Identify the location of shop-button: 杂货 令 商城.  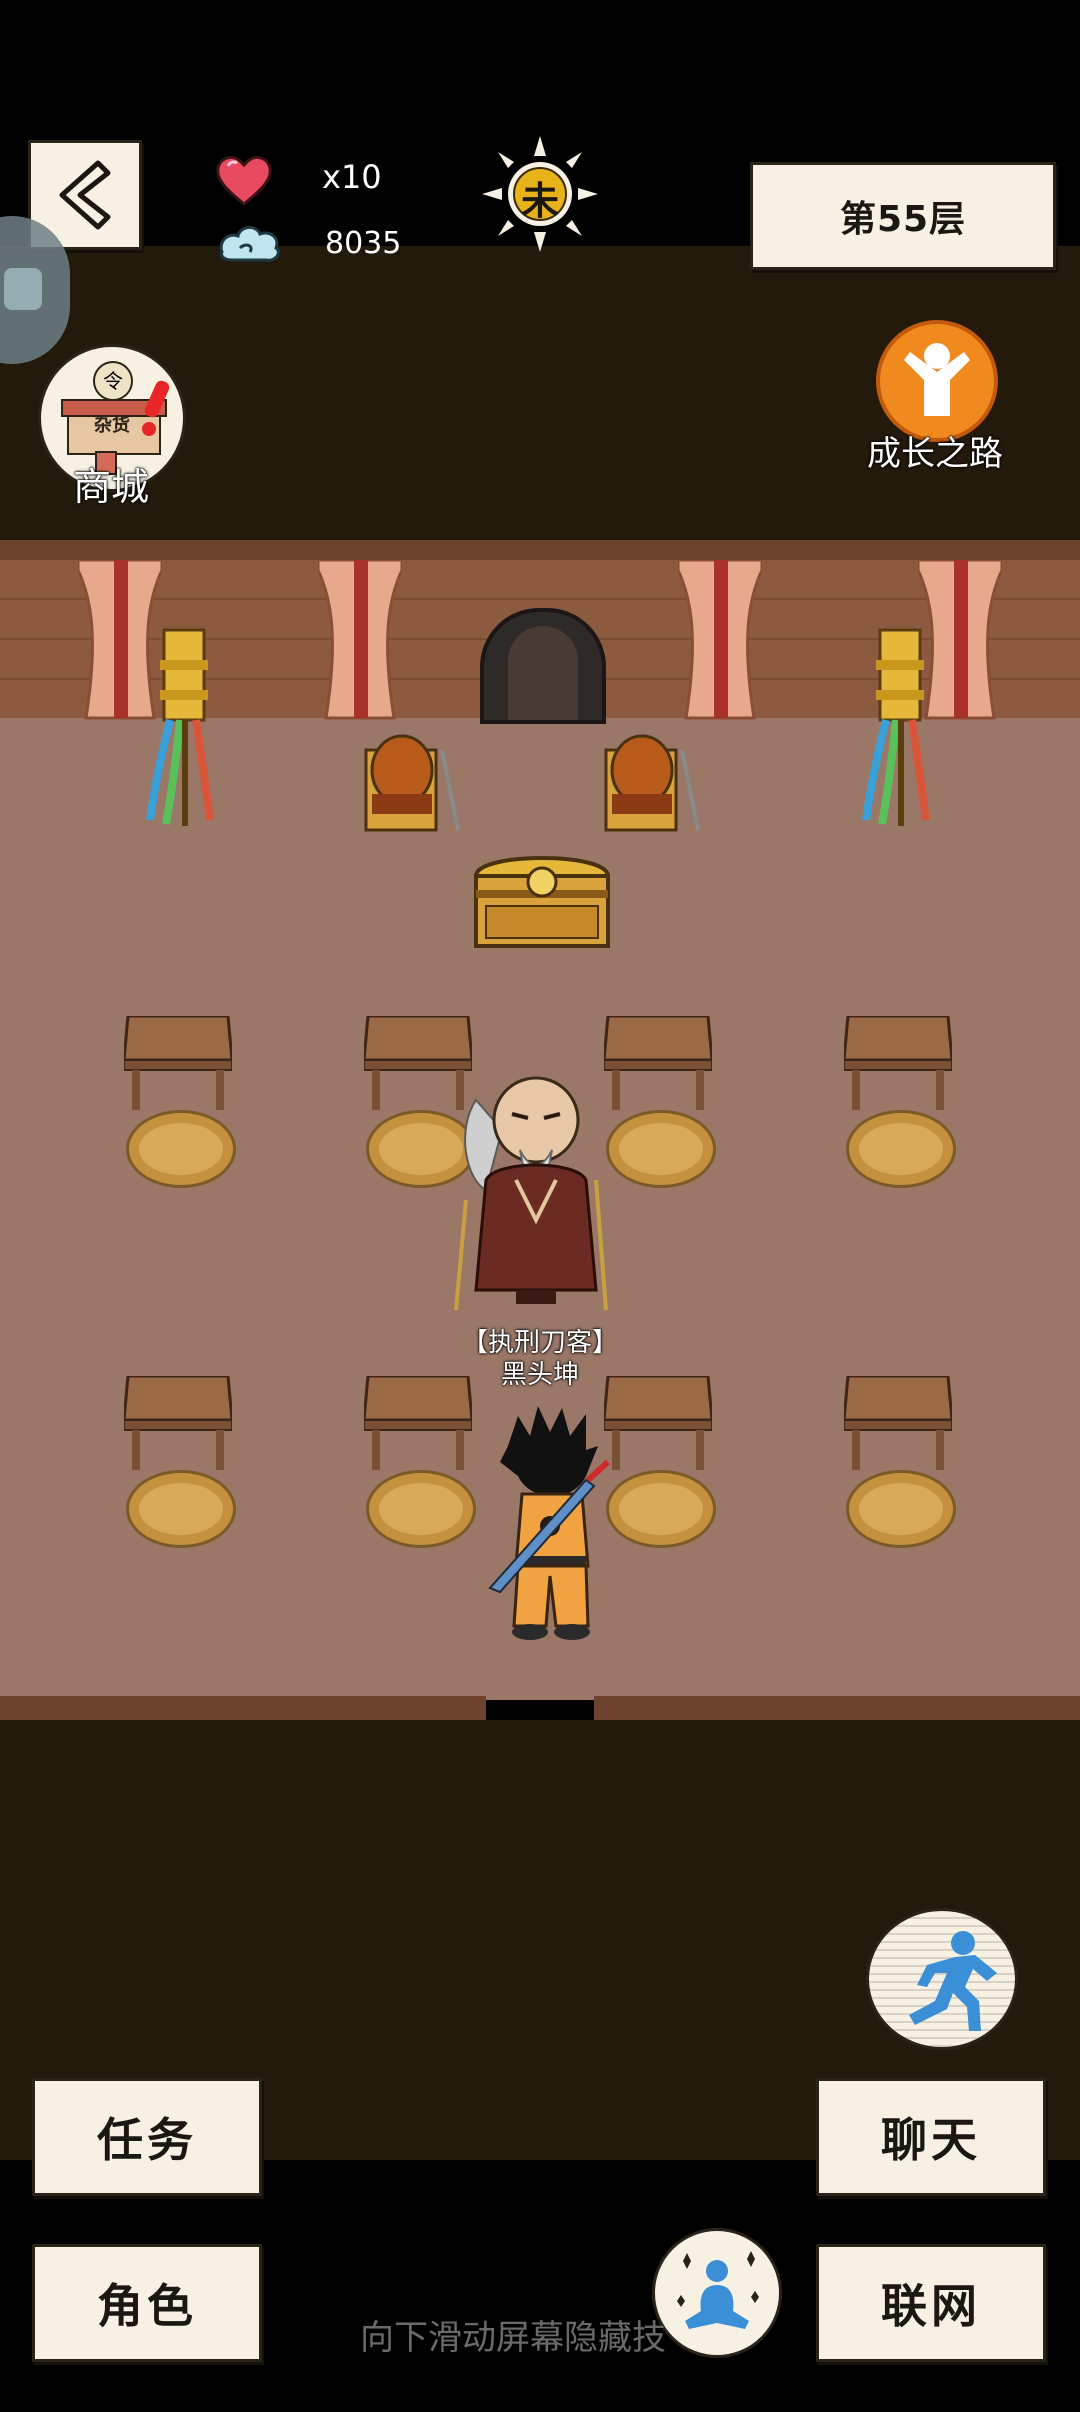
(112, 426).